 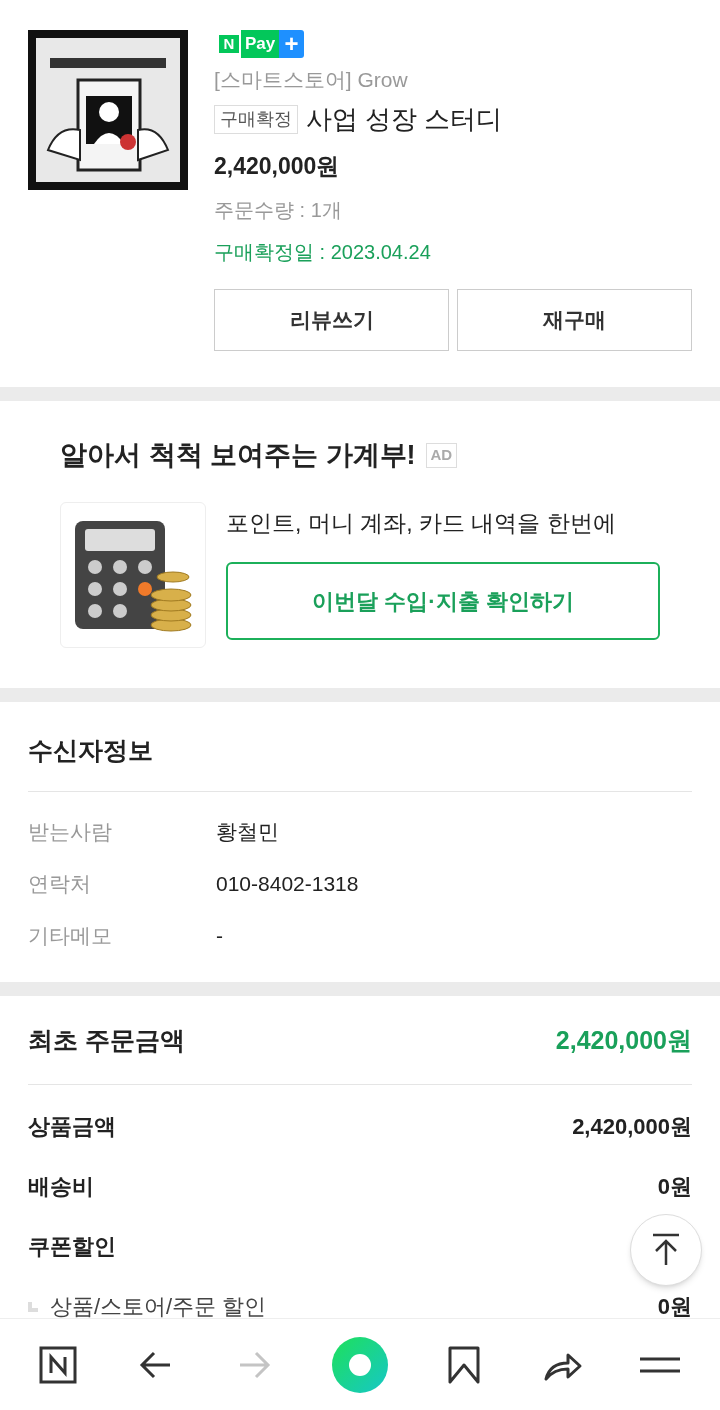 I want to click on up-arrow-icon, so click(x=666, y=1250).